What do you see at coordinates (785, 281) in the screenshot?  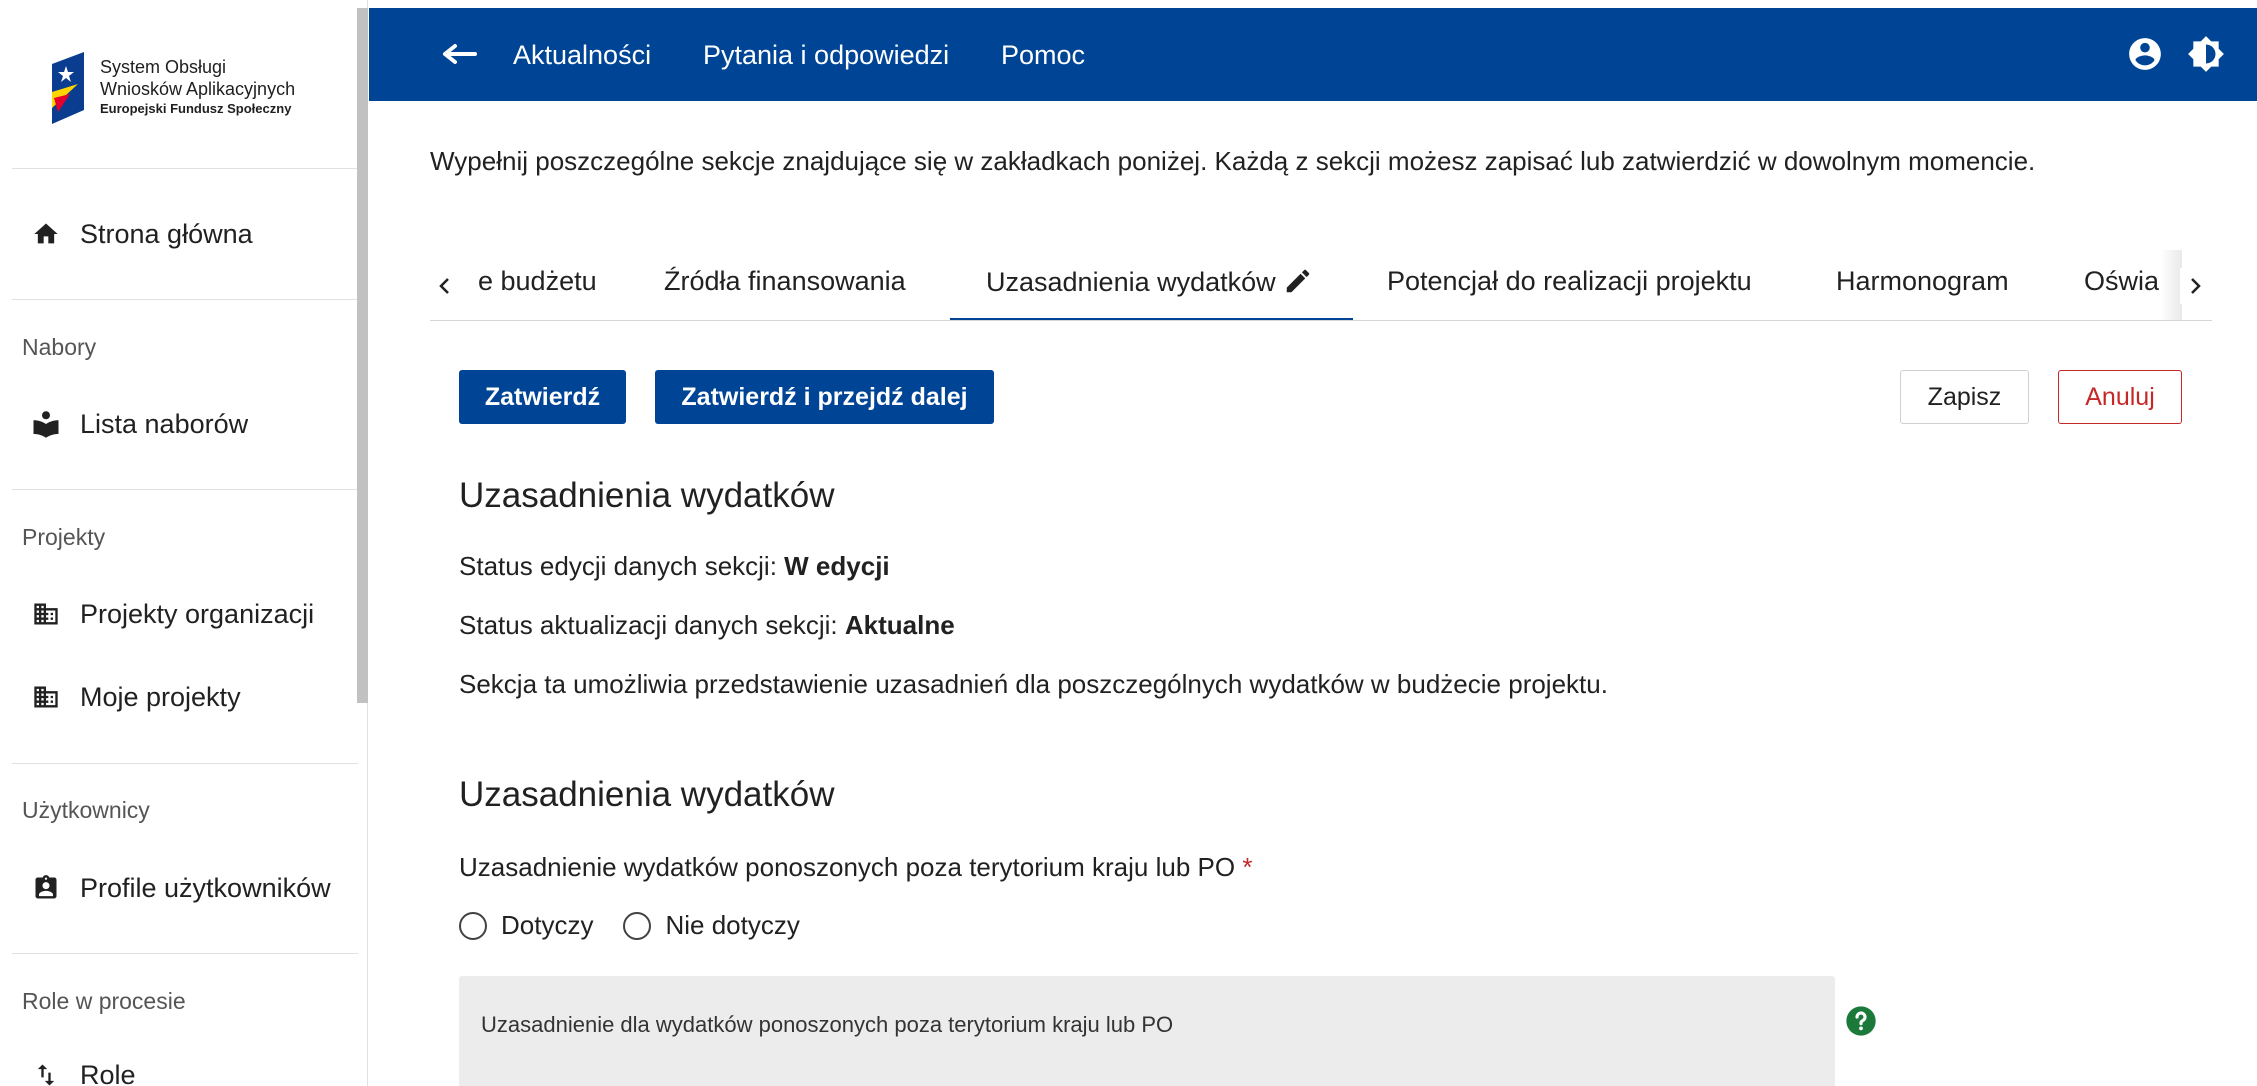 I see `tab-zrodla-finansowania: Źródła finansowania` at bounding box center [785, 281].